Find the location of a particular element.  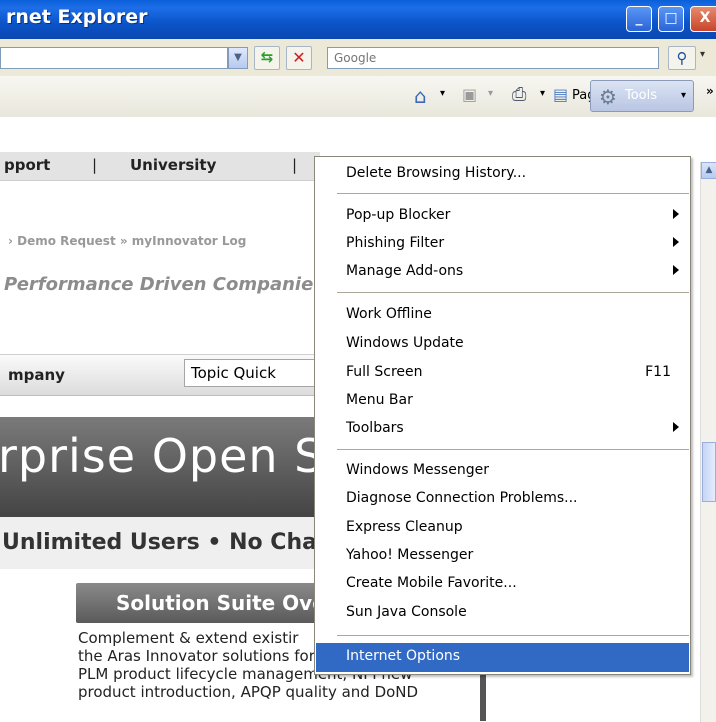

menu-item-label: Manage Add-ons is located at coordinates (405, 271).